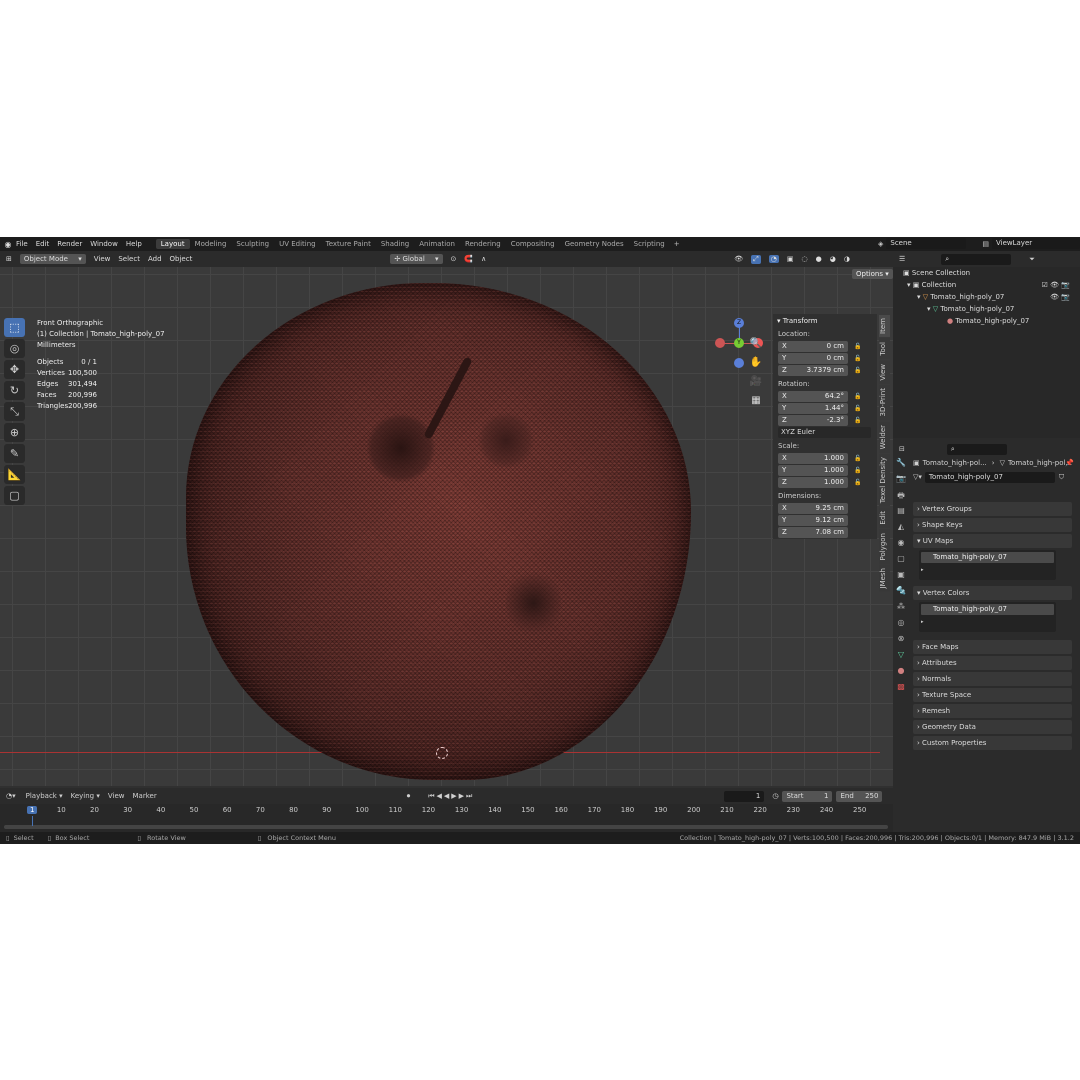 The image size is (1080, 1080). What do you see at coordinates (32, 821) in the screenshot?
I see `playhead-line` at bounding box center [32, 821].